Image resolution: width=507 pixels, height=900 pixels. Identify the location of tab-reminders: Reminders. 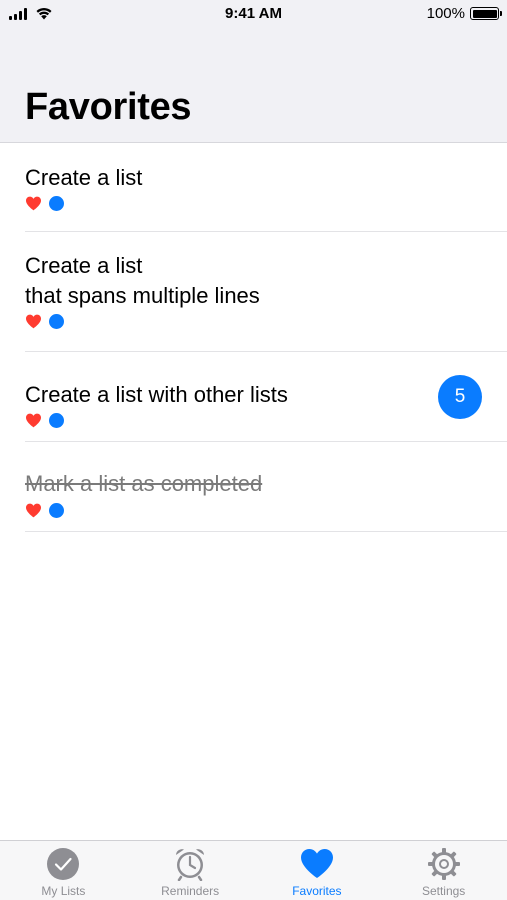
(190, 870).